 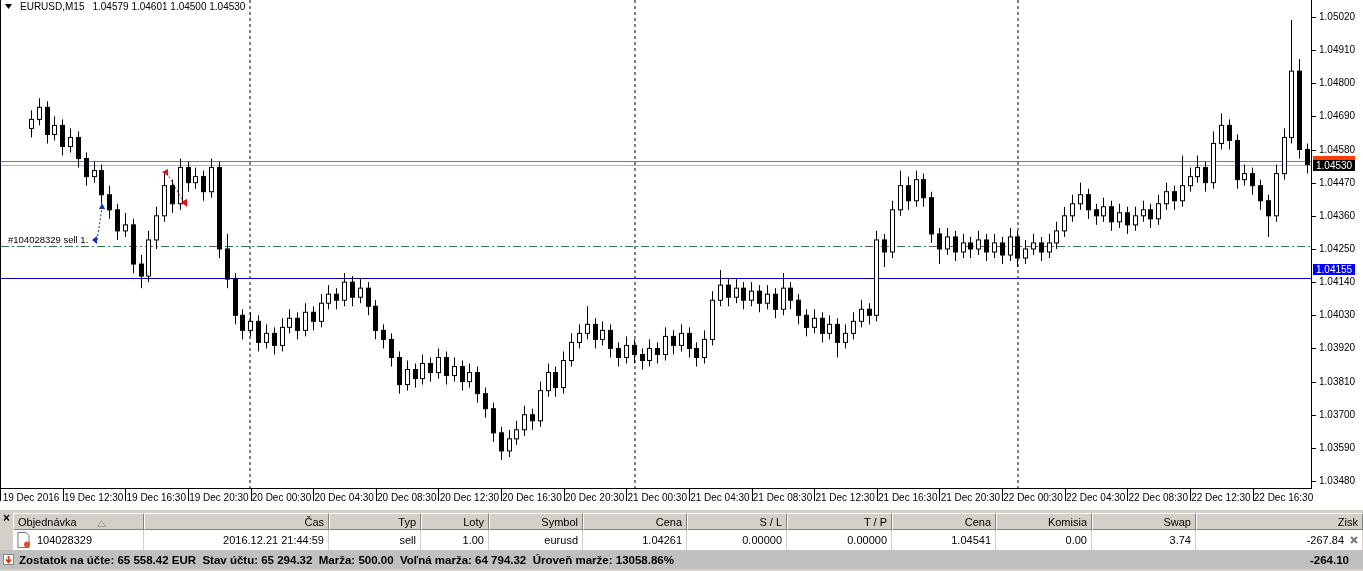 I want to click on price-label: 1.03480, so click(x=1337, y=481).